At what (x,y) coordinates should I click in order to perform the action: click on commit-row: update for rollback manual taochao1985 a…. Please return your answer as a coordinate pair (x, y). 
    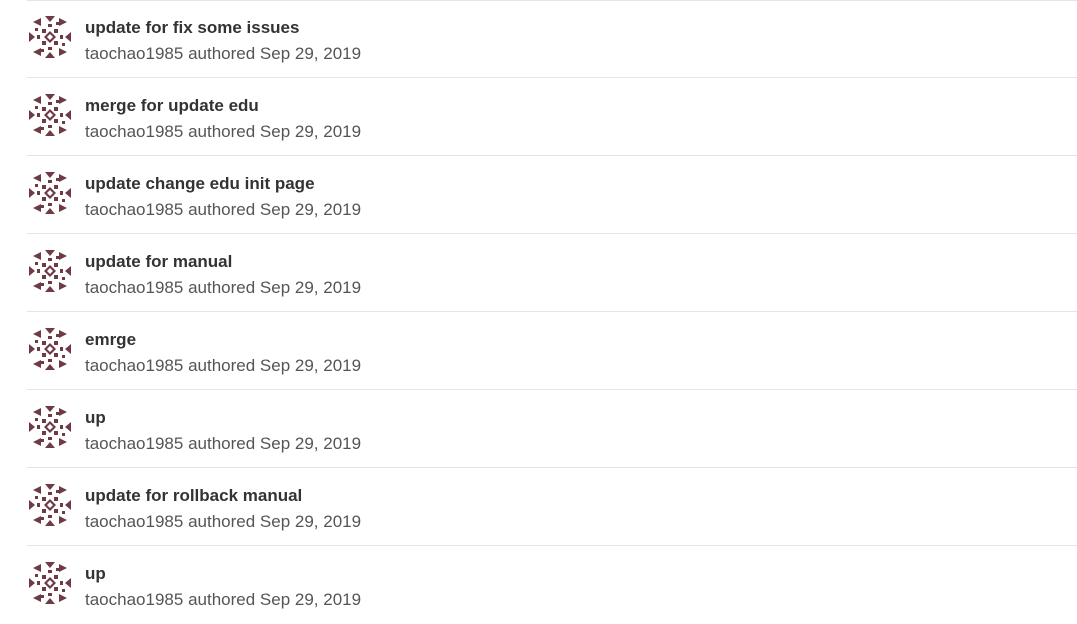
    Looking at the image, I should click on (552, 507).